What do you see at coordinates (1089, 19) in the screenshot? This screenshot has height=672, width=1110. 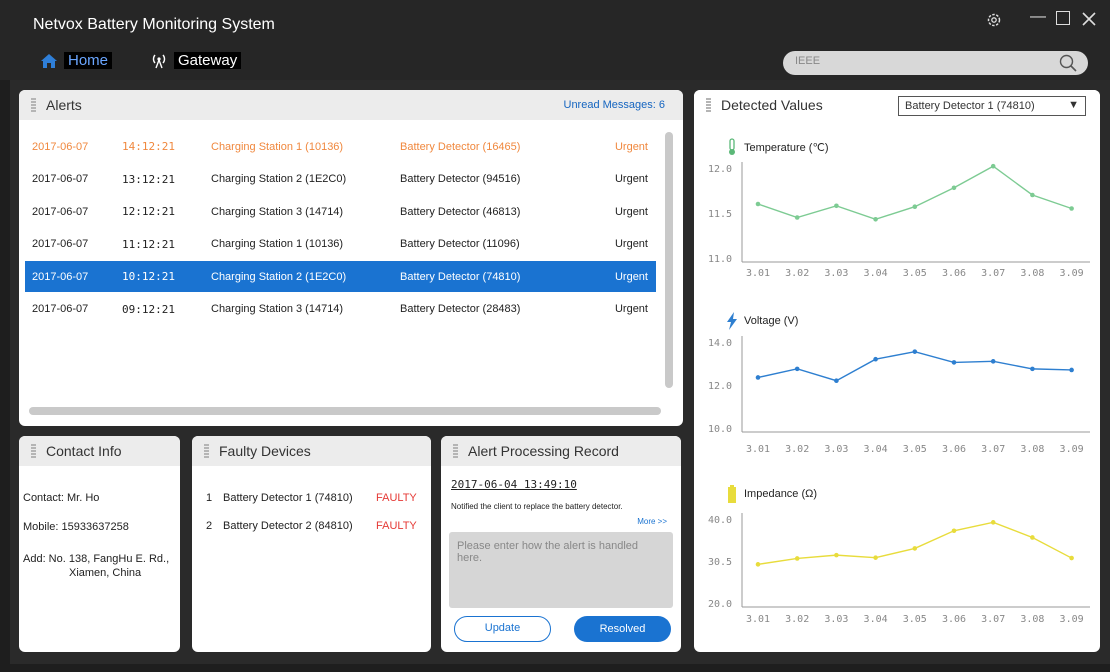 I see `close-icon` at bounding box center [1089, 19].